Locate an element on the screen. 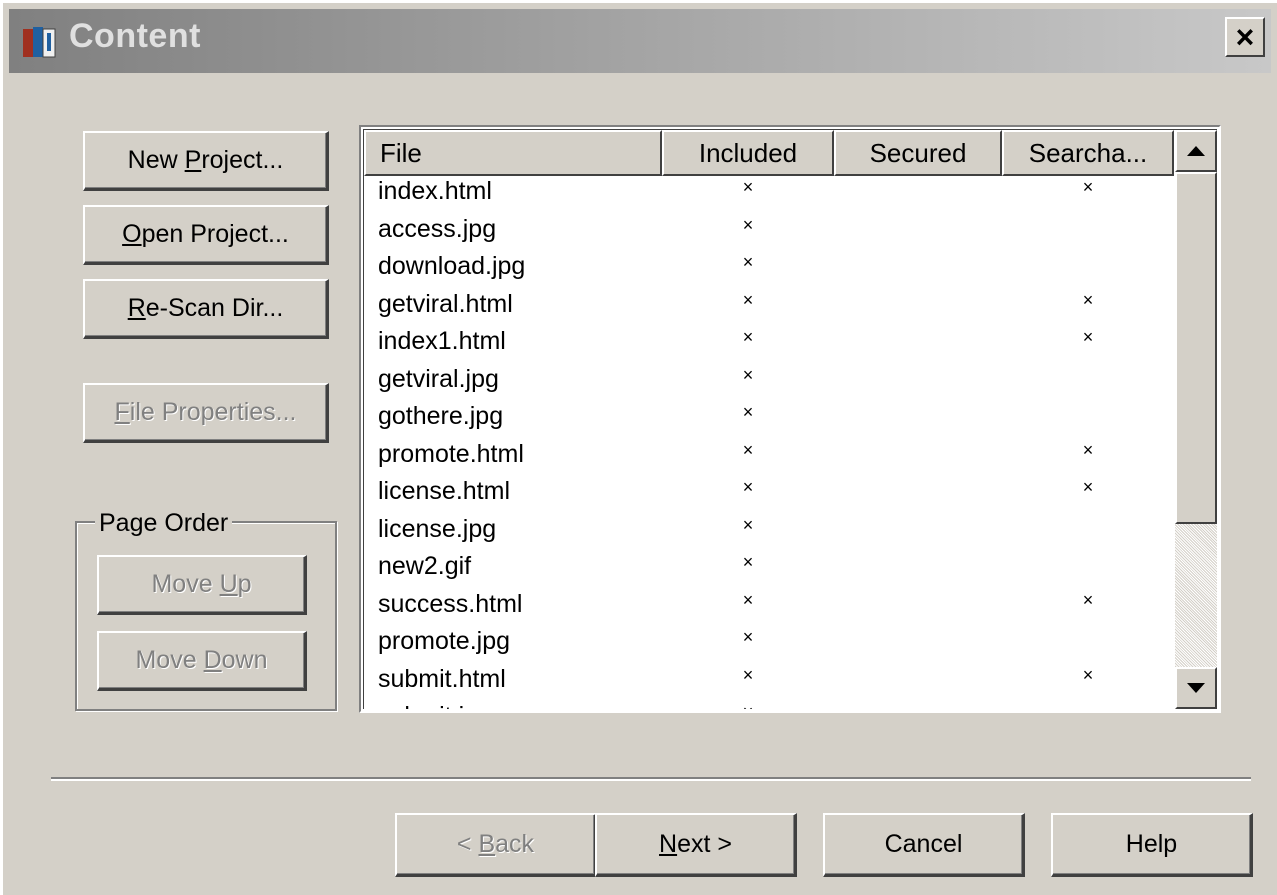 Image resolution: width=1277 pixels, height=895 pixels. table-row: submit.html × × is located at coordinates (769, 683).